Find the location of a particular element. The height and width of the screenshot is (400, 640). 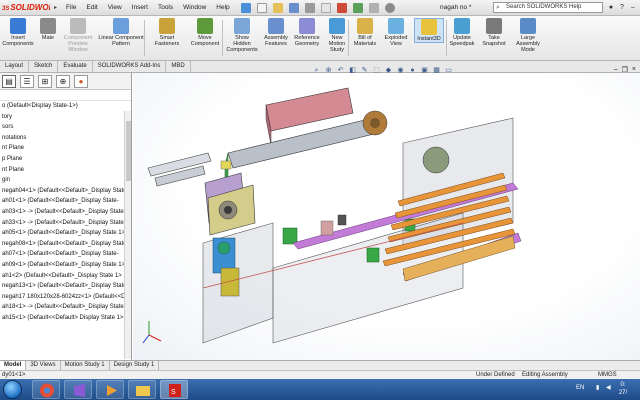

menu-file: File is located at coordinates (71, 7).